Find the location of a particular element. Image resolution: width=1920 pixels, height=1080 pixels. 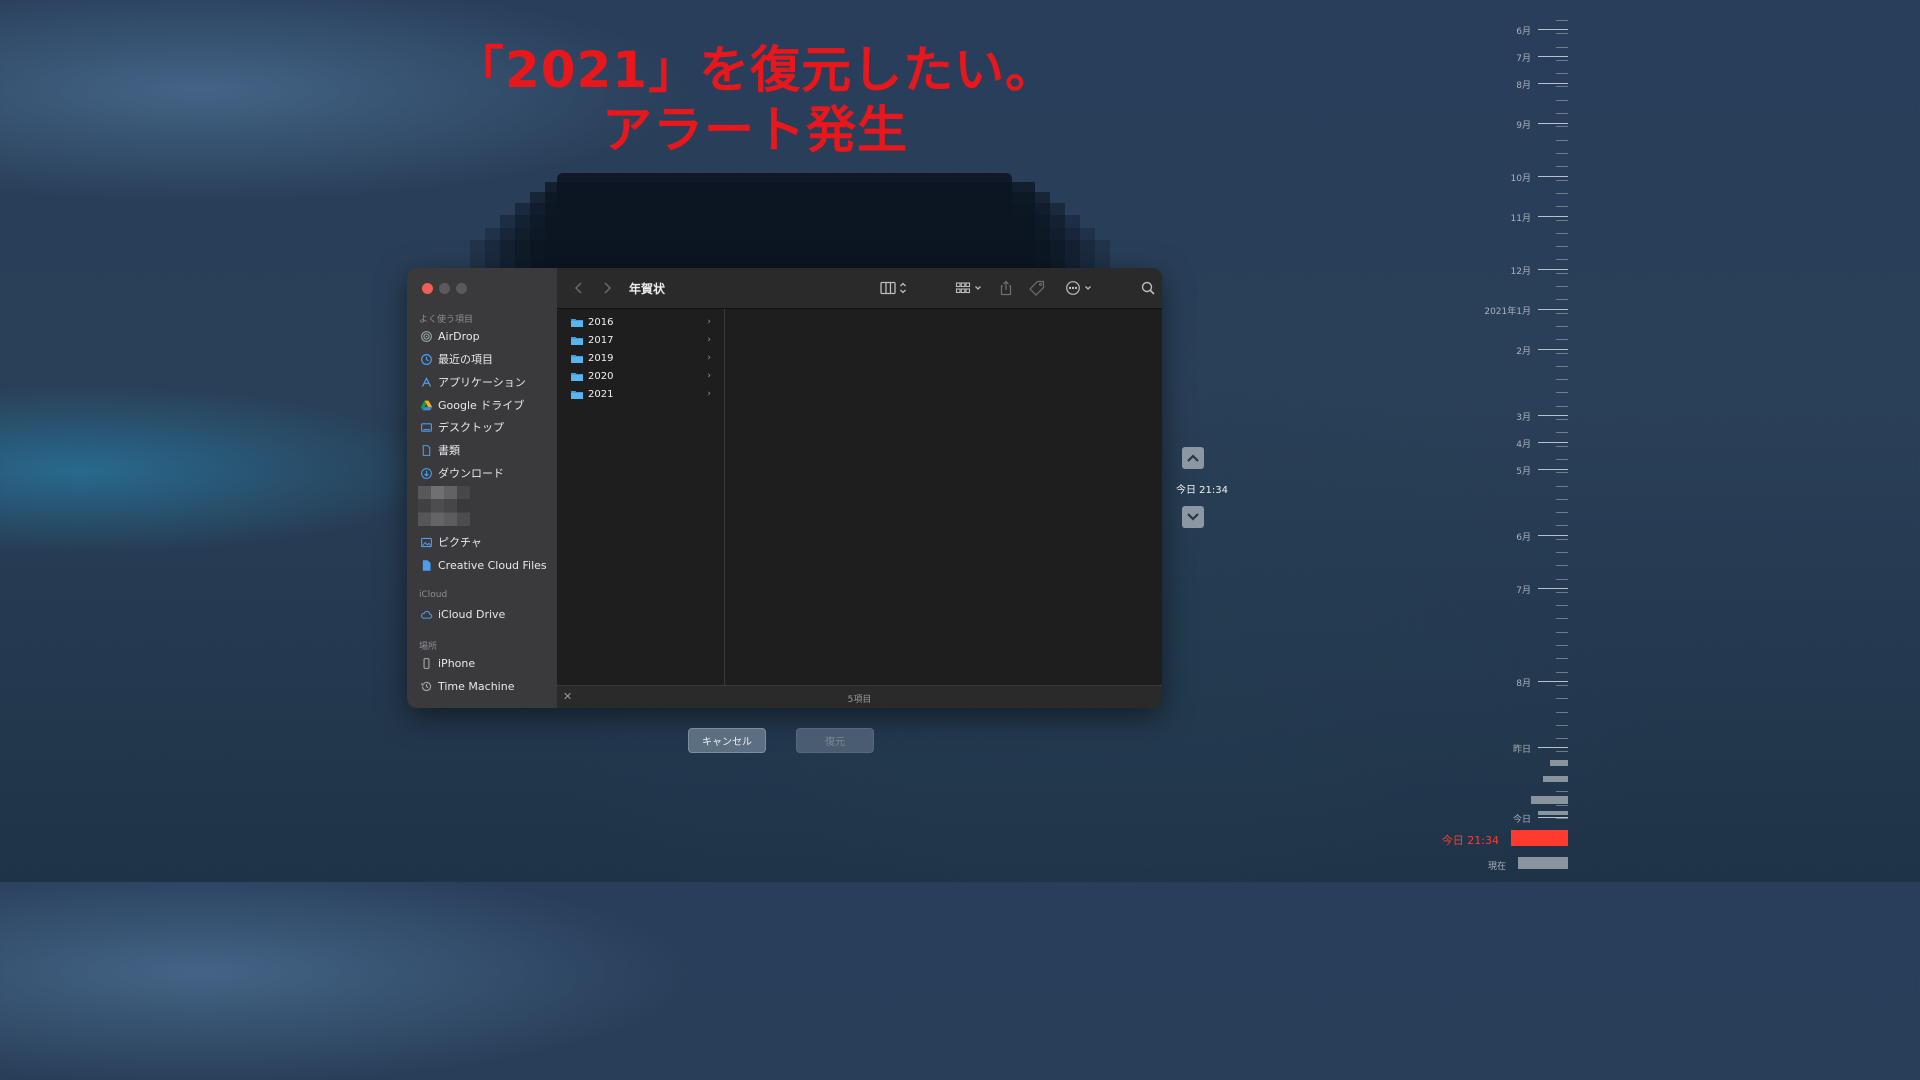

sidebar-item-label: ダウンロード is located at coordinates (471, 473).